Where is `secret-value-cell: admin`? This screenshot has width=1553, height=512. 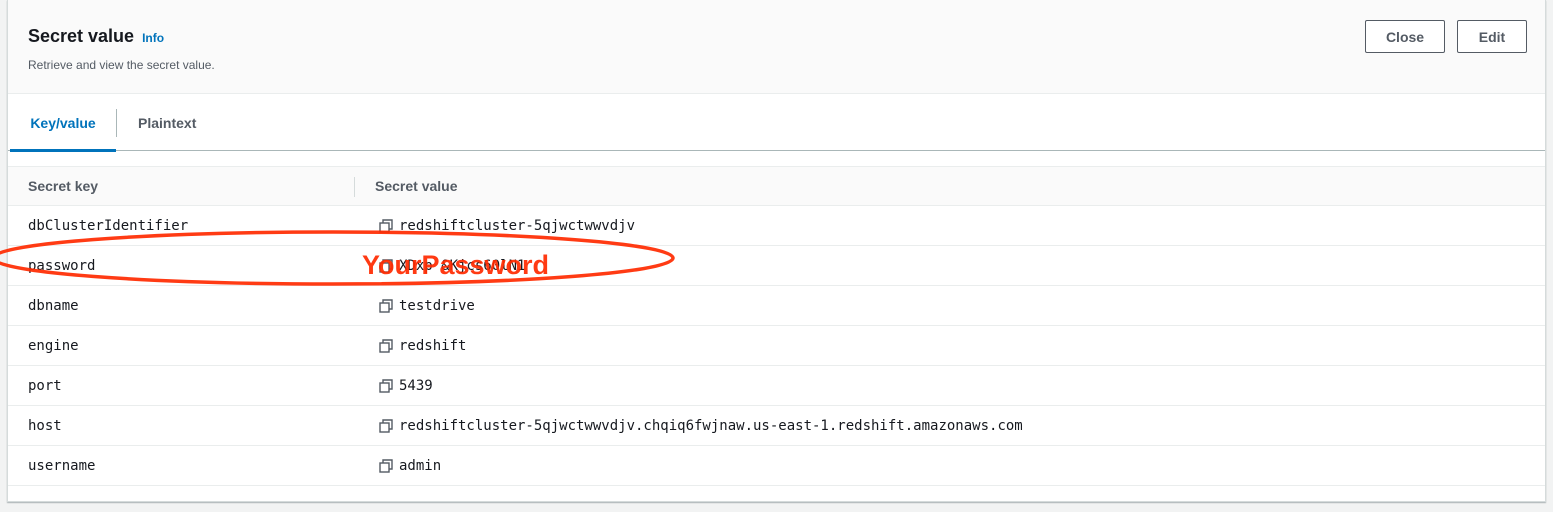 secret-value-cell: admin is located at coordinates (410, 466).